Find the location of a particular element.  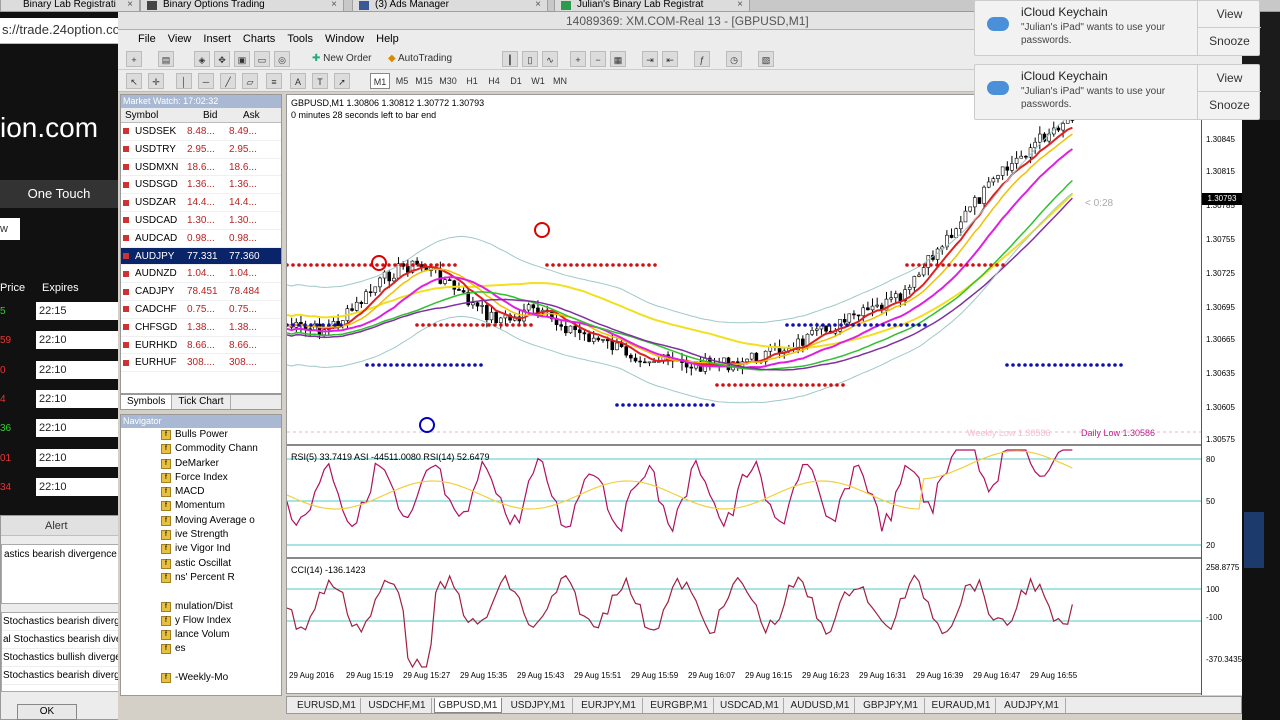

chart-tab: AUDUSD,M1 is located at coordinates (821, 705).